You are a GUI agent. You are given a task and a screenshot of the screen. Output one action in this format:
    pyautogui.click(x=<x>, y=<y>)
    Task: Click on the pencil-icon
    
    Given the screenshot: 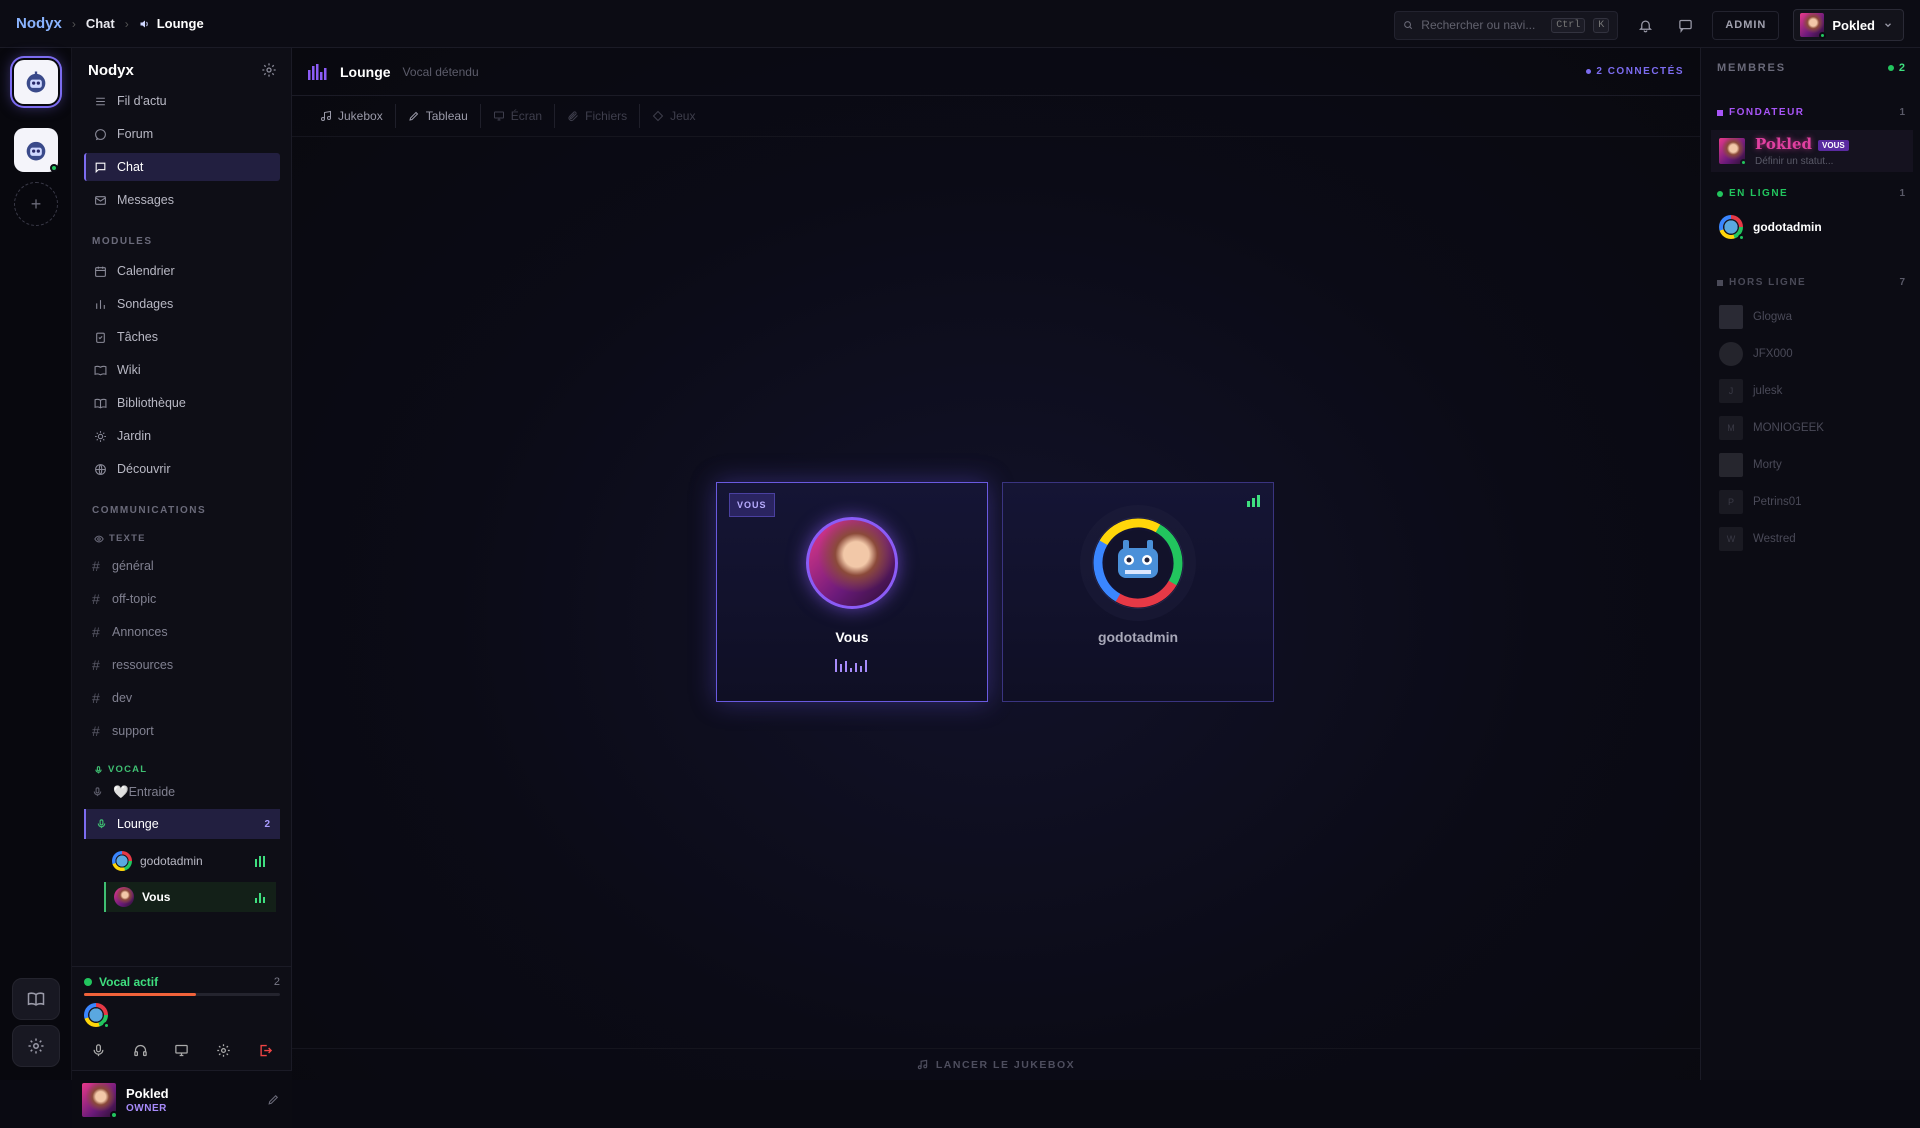 What is the action you would take?
    pyautogui.click(x=273, y=1099)
    